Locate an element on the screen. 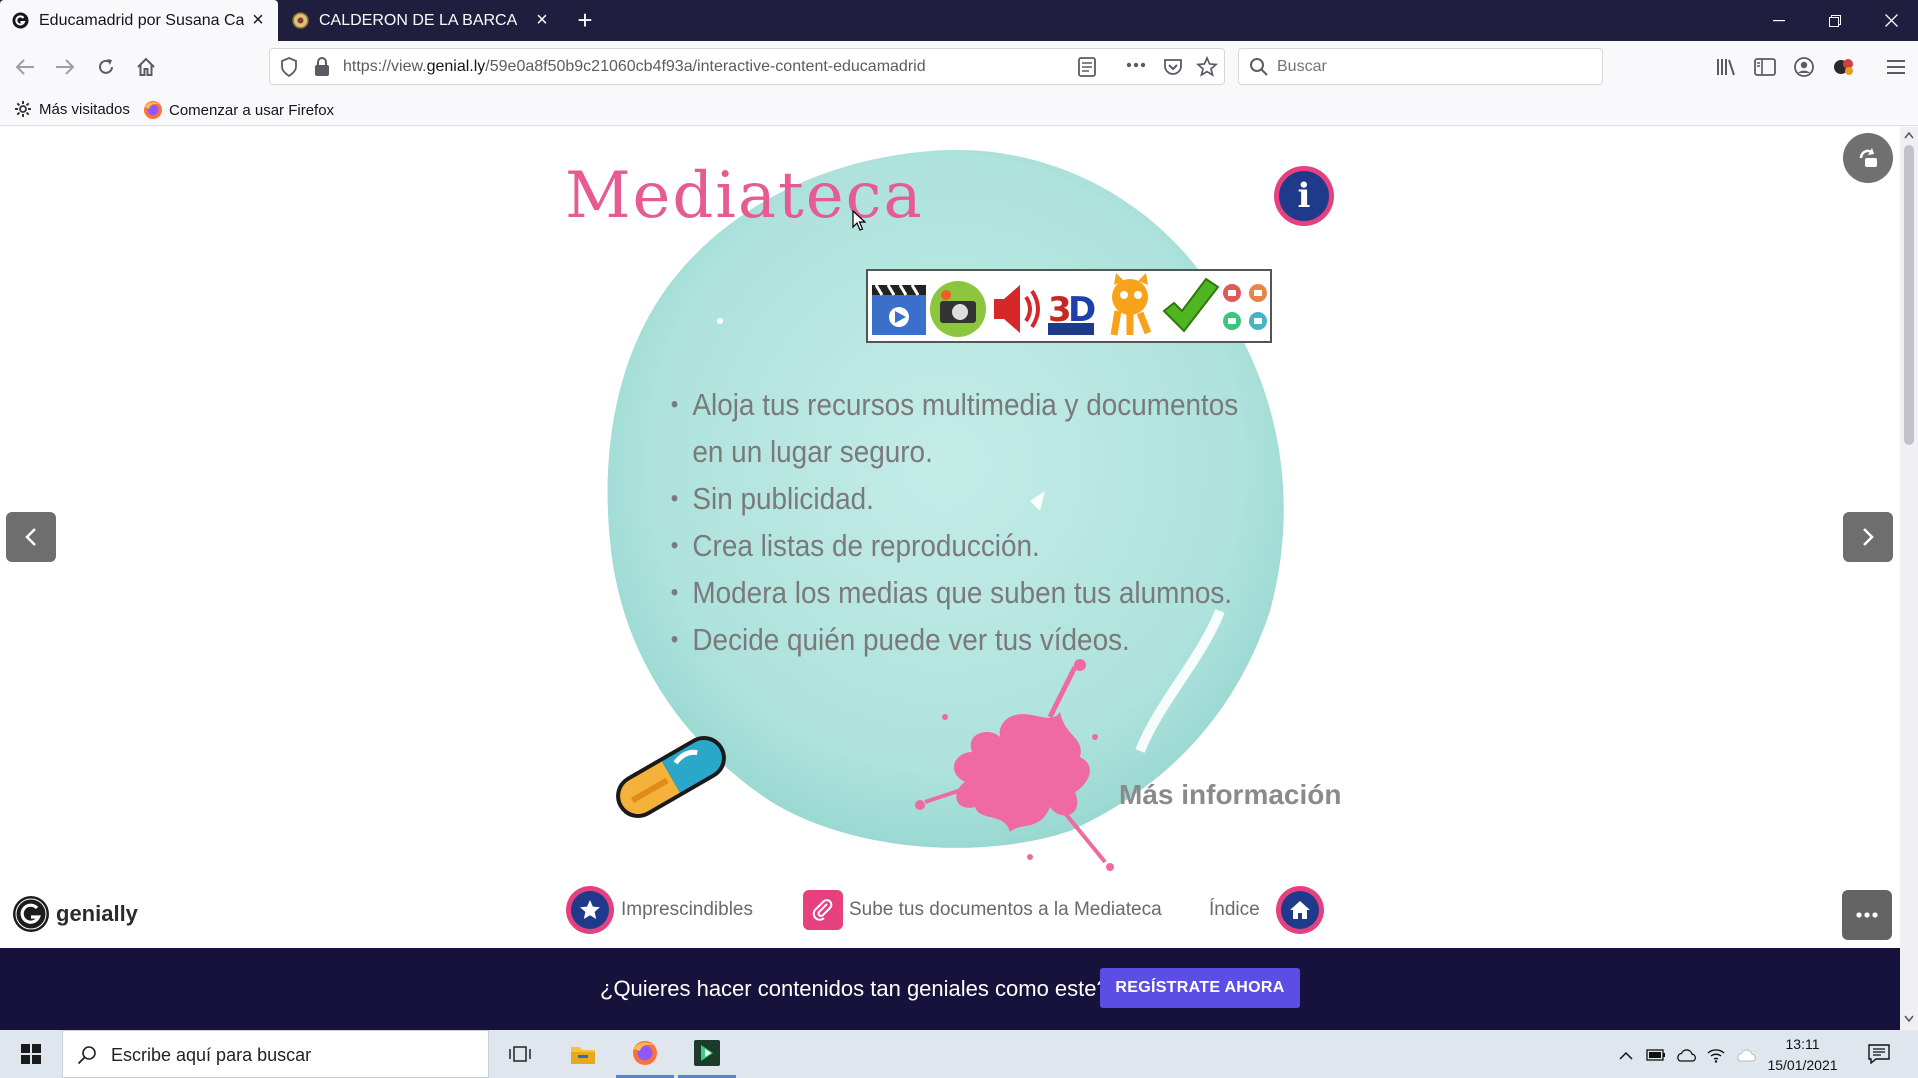  tab-calderon: CALDERON DE LA BARCA × is located at coordinates (421, 20).